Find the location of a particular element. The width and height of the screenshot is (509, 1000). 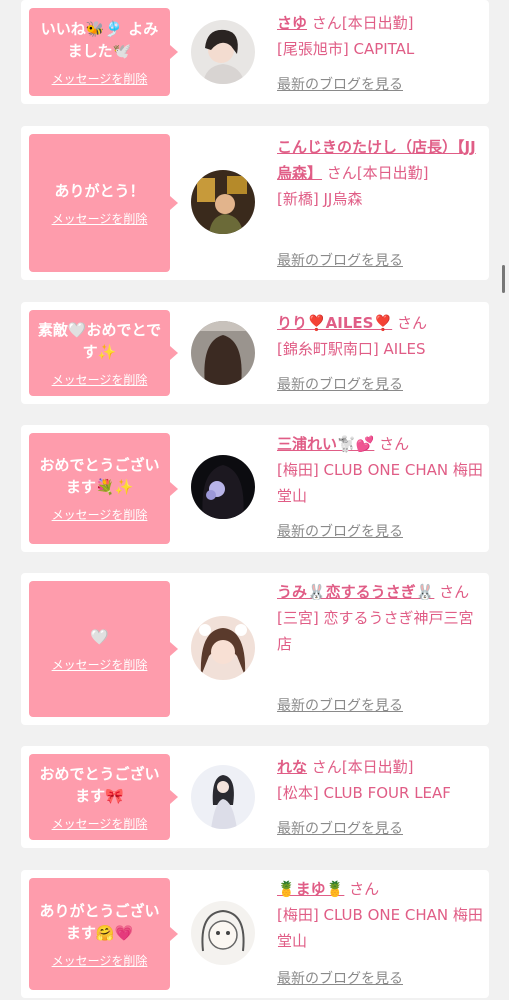

message-text: いいね🐝🎐 よみました🕊️ is located at coordinates (99, 39).